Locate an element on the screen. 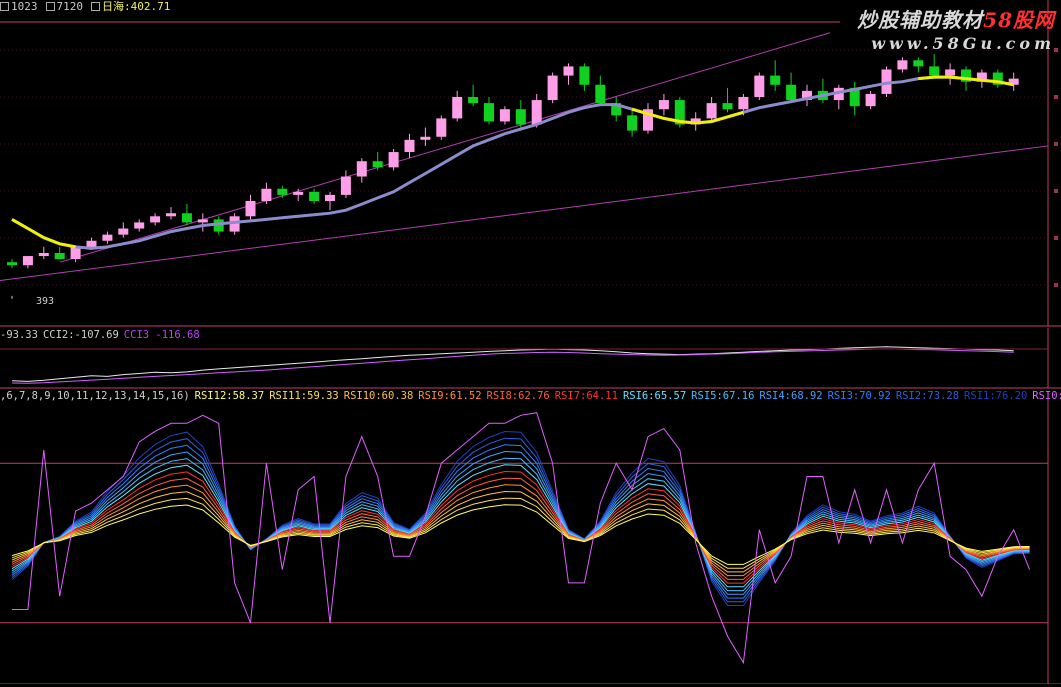  top-status-bar: 1023 7120 日海:402.71 is located at coordinates (85, 7).